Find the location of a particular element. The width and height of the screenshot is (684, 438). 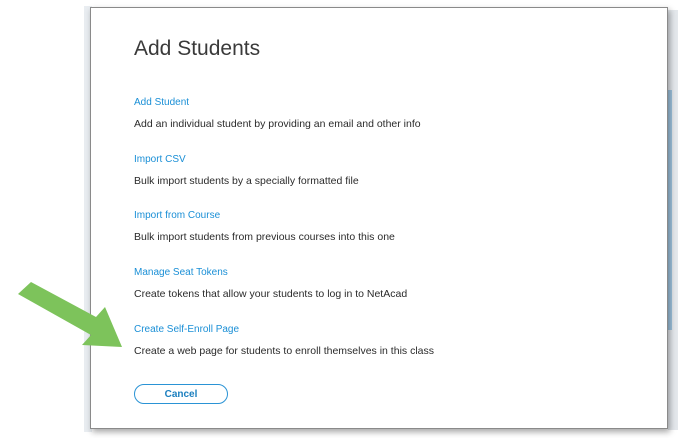

import-from-course-link: Import from Course is located at coordinates (264, 215).